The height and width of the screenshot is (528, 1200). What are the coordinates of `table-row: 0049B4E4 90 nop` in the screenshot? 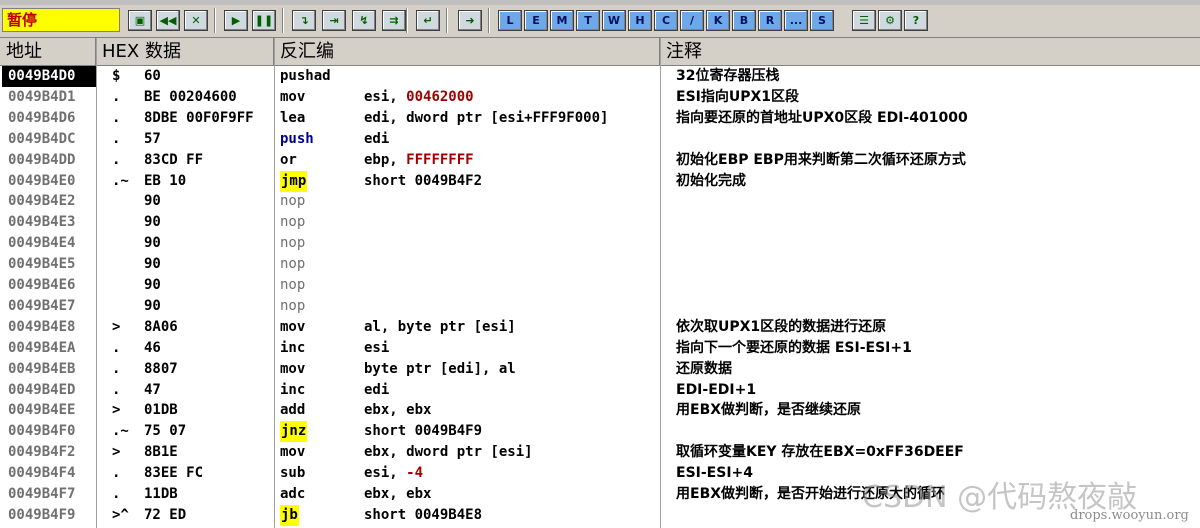 It's located at (600, 243).